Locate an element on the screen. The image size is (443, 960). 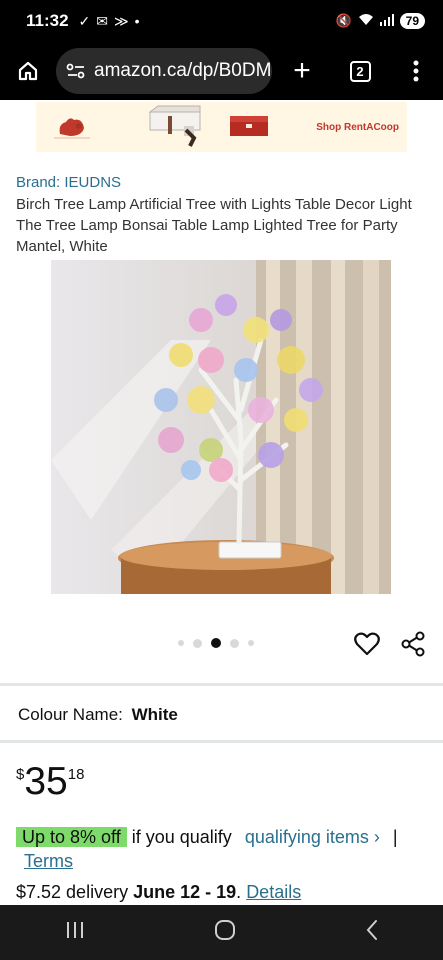
ad-brand-text: Shop RentACoop is located at coordinates (357, 127).